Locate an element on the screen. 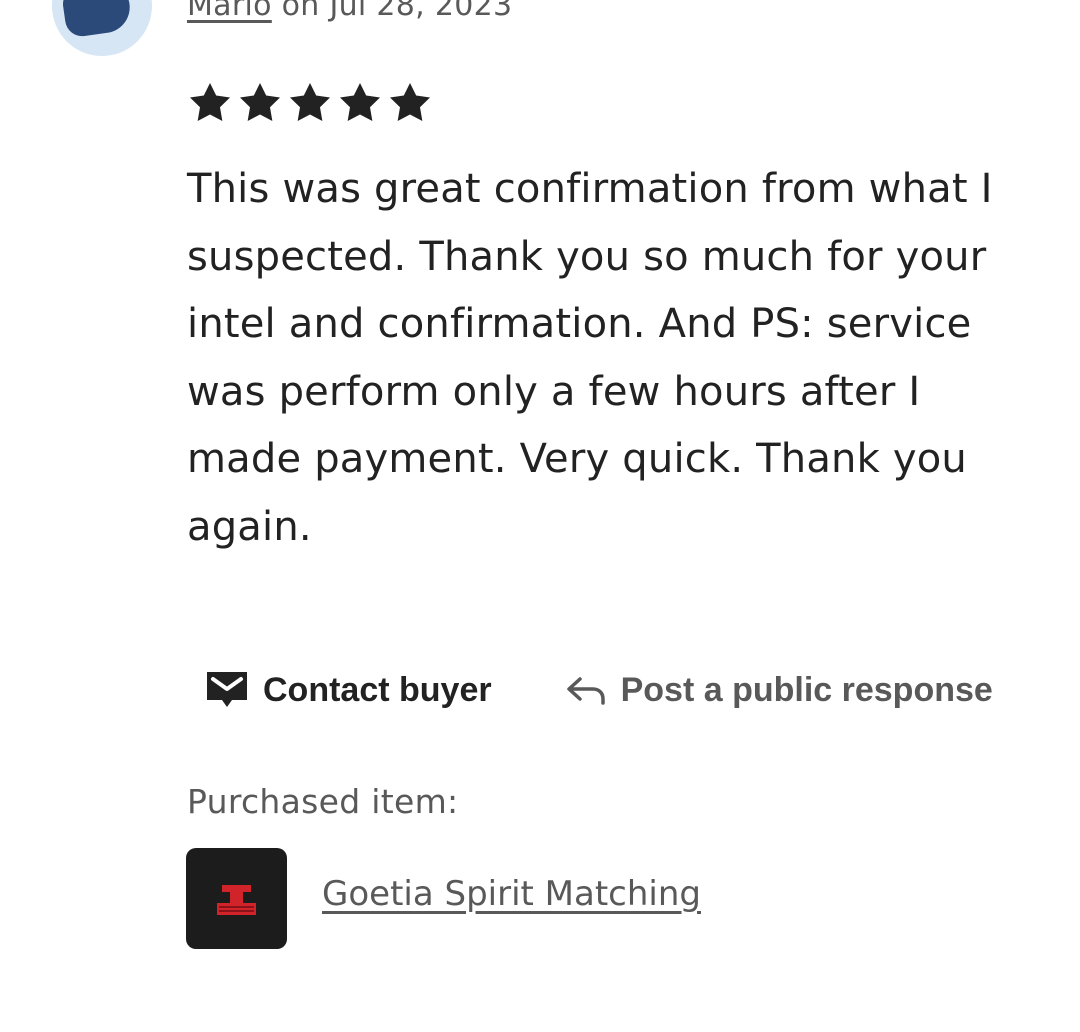 The width and height of the screenshot is (1080, 1032). review-actions: Contact buyer Post a public response is located at coordinates (599, 690).